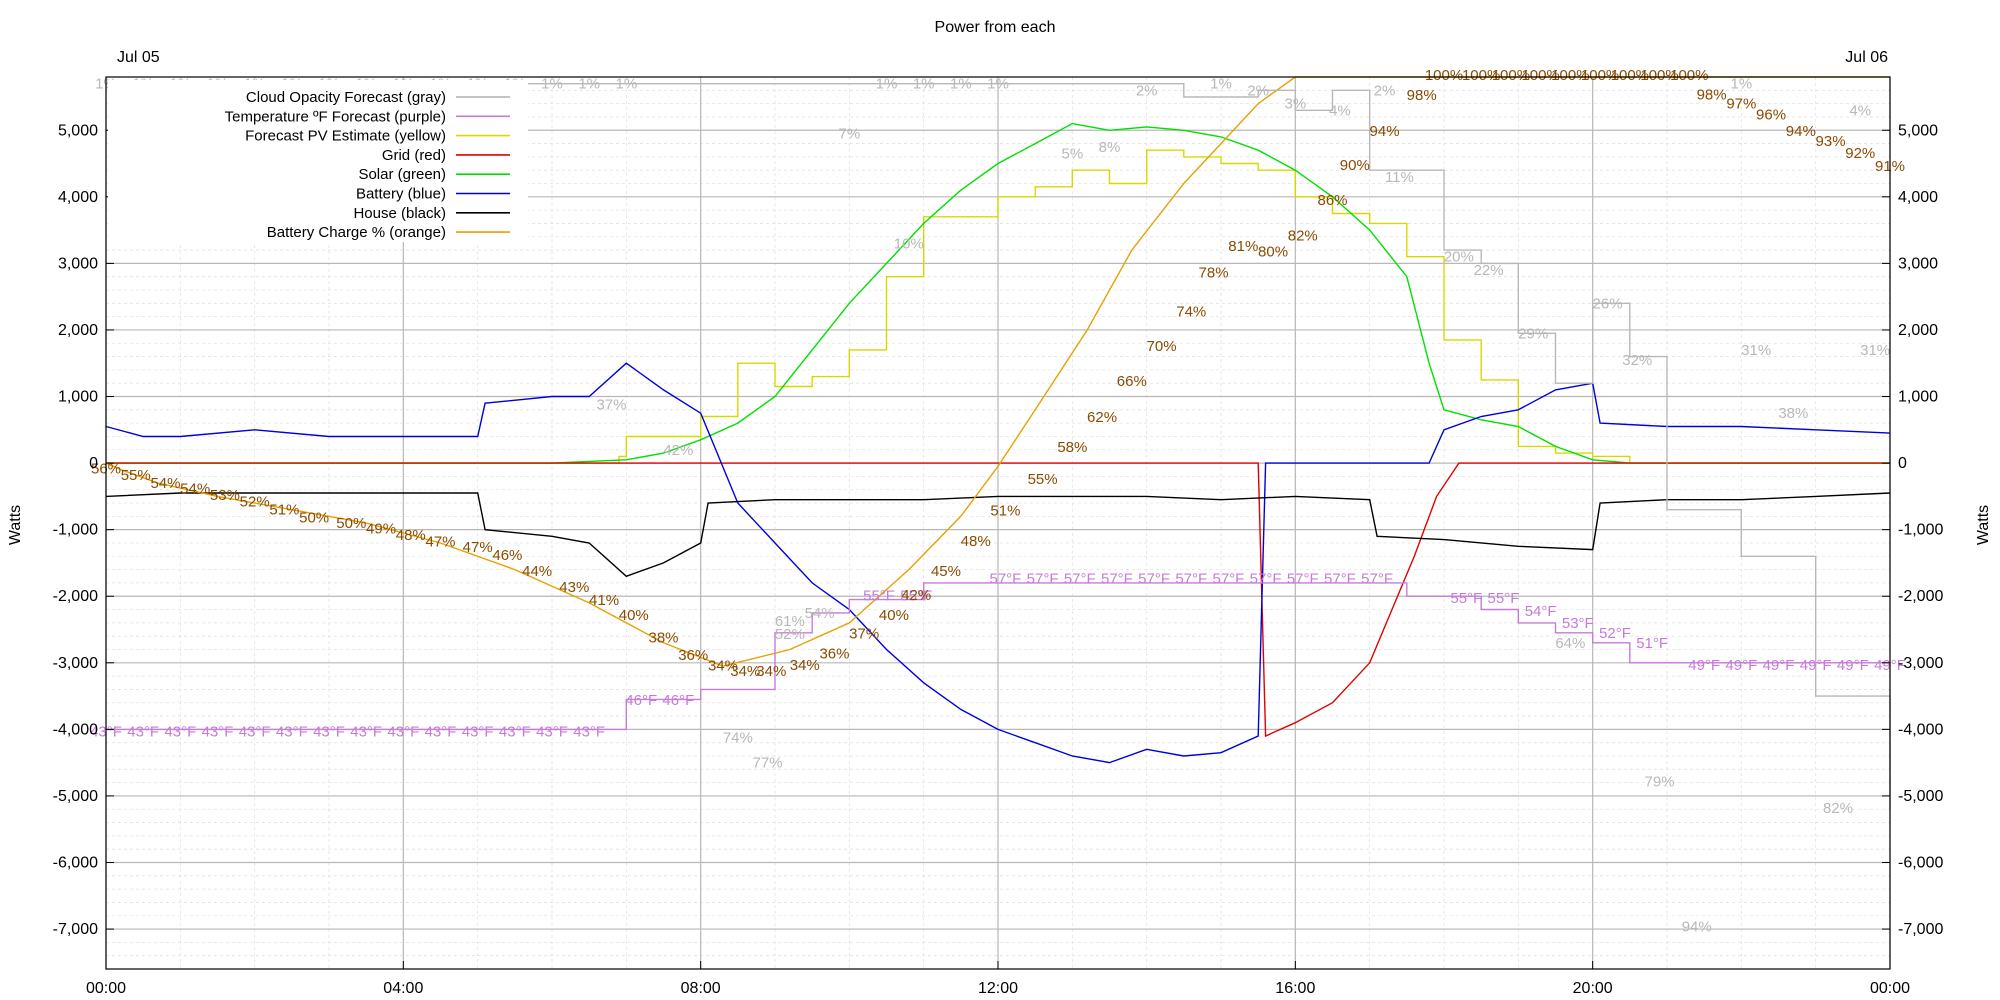 The image size is (2000, 1000). I want to click on y-tick-label-left: -3,000, so click(75, 663).